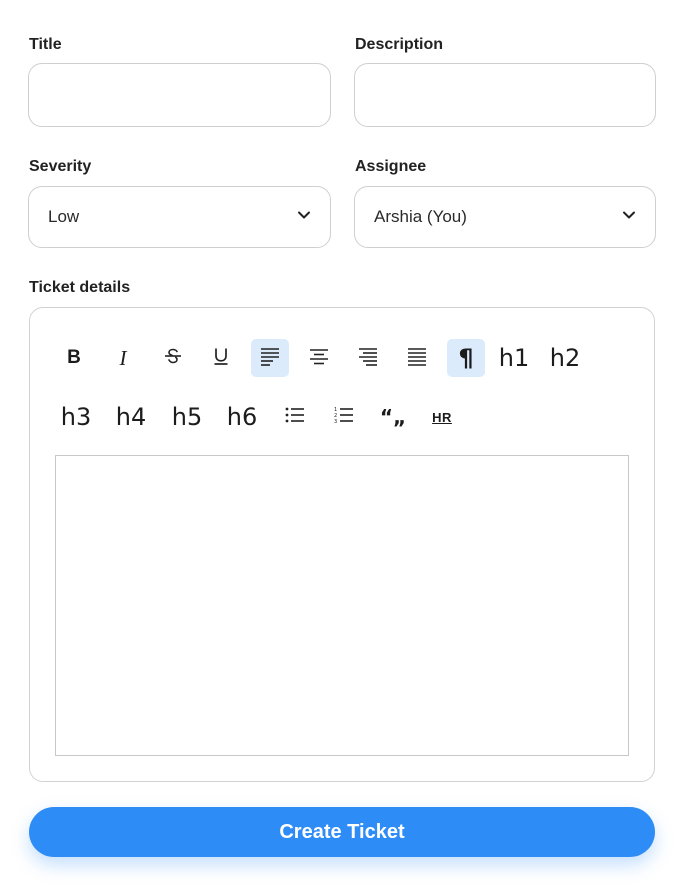 The height and width of the screenshot is (887, 688). What do you see at coordinates (505, 217) in the screenshot?
I see `assignee-select: Arshia (You)` at bounding box center [505, 217].